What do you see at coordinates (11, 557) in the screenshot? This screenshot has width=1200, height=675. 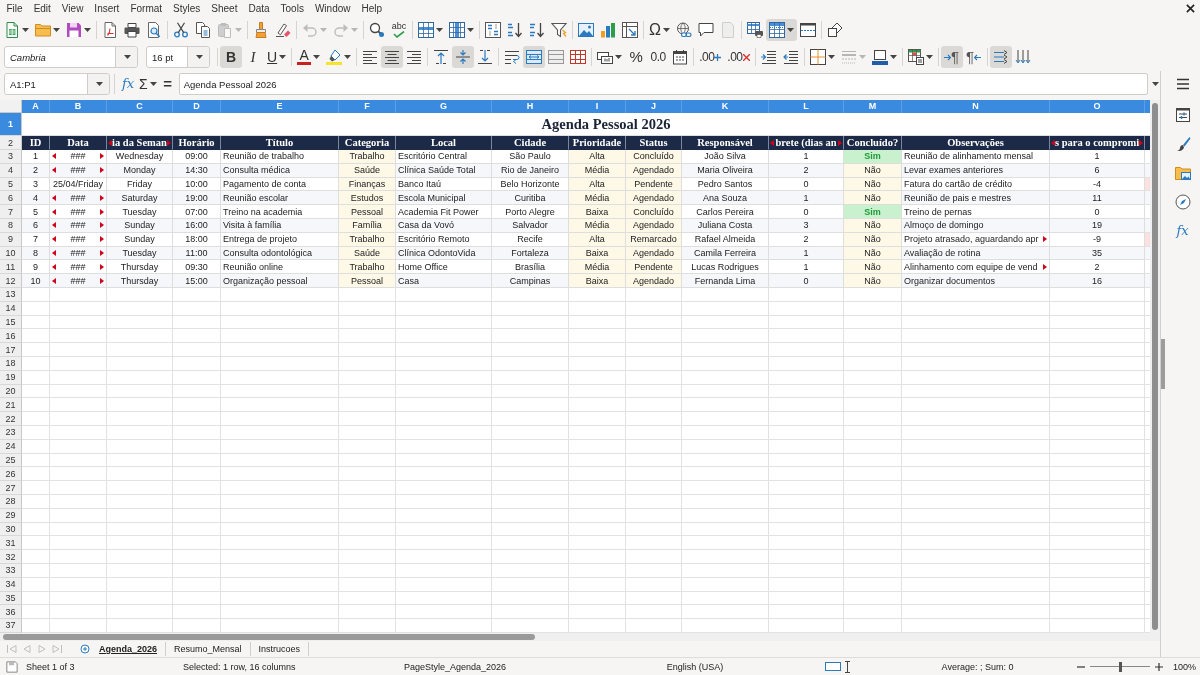 I see `row-header: 32` at bounding box center [11, 557].